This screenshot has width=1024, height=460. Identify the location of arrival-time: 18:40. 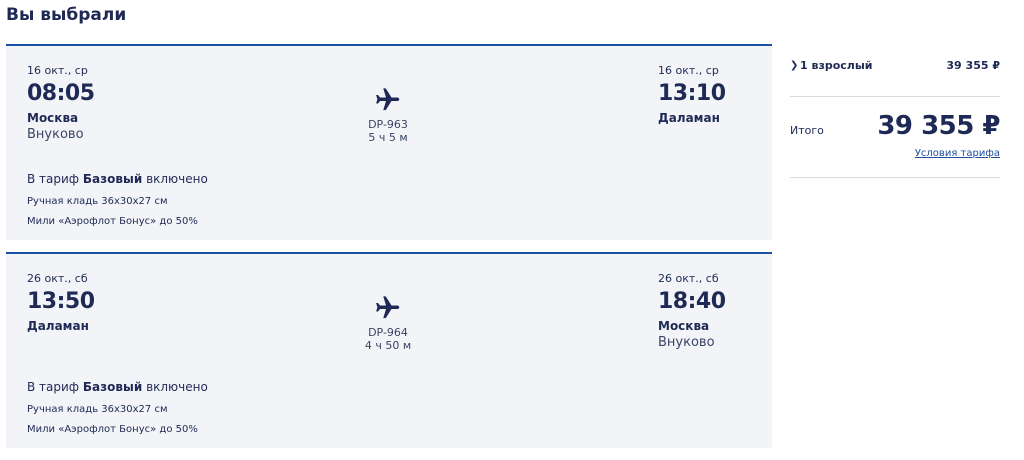
(692, 301).